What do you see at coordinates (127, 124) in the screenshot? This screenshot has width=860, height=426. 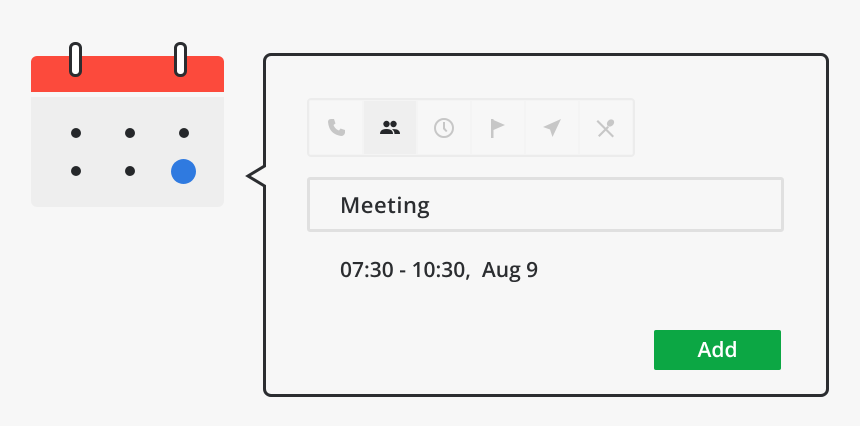 I see `calendar-icon` at bounding box center [127, 124].